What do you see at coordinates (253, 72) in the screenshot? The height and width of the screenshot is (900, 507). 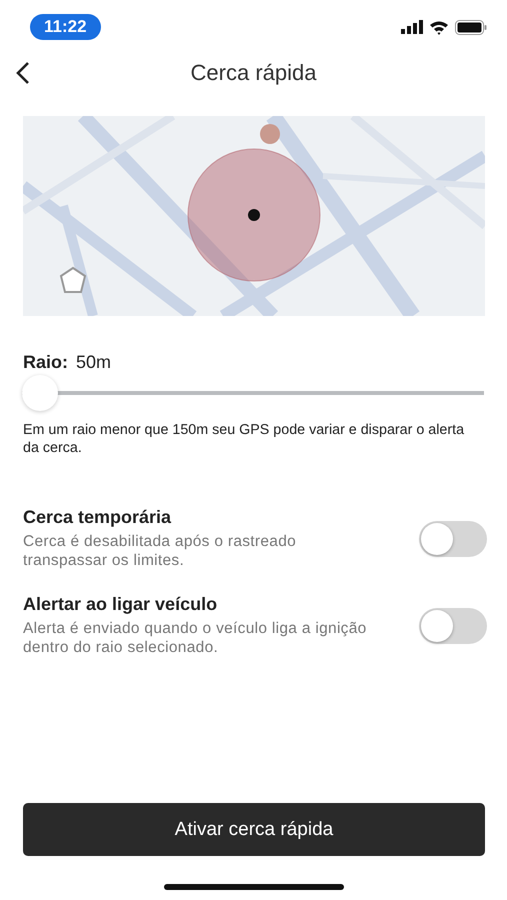 I see `screen-title: Cerca rápida` at bounding box center [253, 72].